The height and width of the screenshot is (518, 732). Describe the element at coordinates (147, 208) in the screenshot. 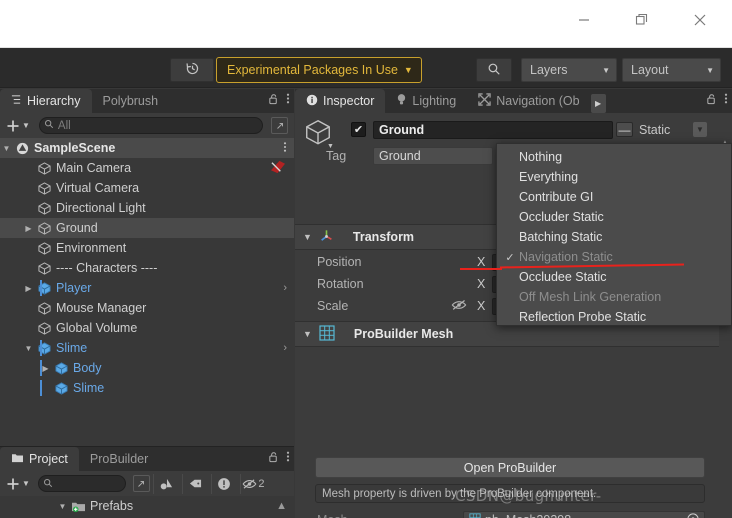

I see `hierarchy-row: Directional Light` at that location.